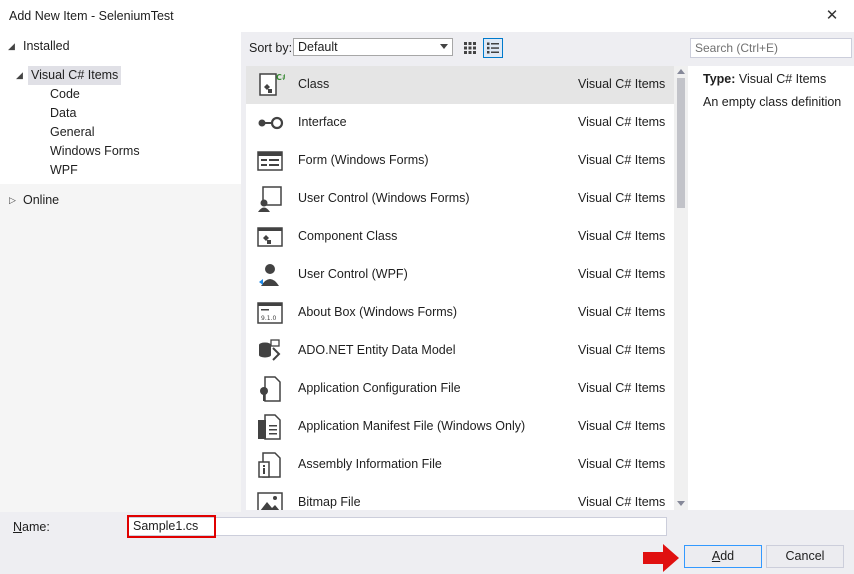 Image resolution: width=854 pixels, height=574 pixels. What do you see at coordinates (318, 47) in the screenshot?
I see `sort-value: Default` at bounding box center [318, 47].